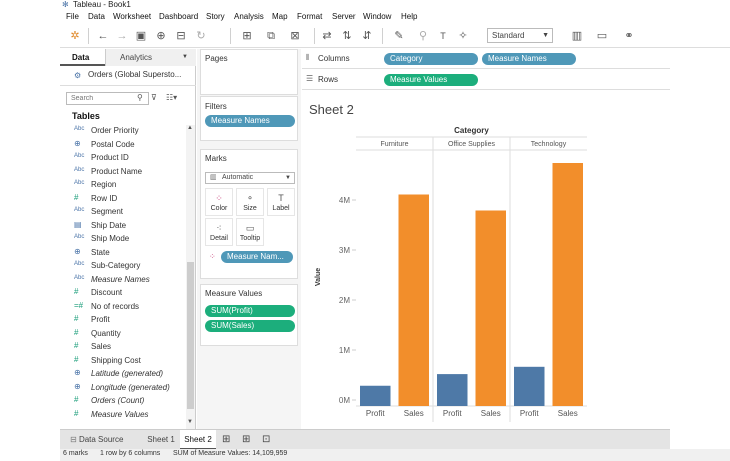 Image resolution: width=730 pixels, height=461 pixels. Describe the element at coordinates (161, 36) in the screenshot. I see `new-datasource-icon: ⊕` at that location.